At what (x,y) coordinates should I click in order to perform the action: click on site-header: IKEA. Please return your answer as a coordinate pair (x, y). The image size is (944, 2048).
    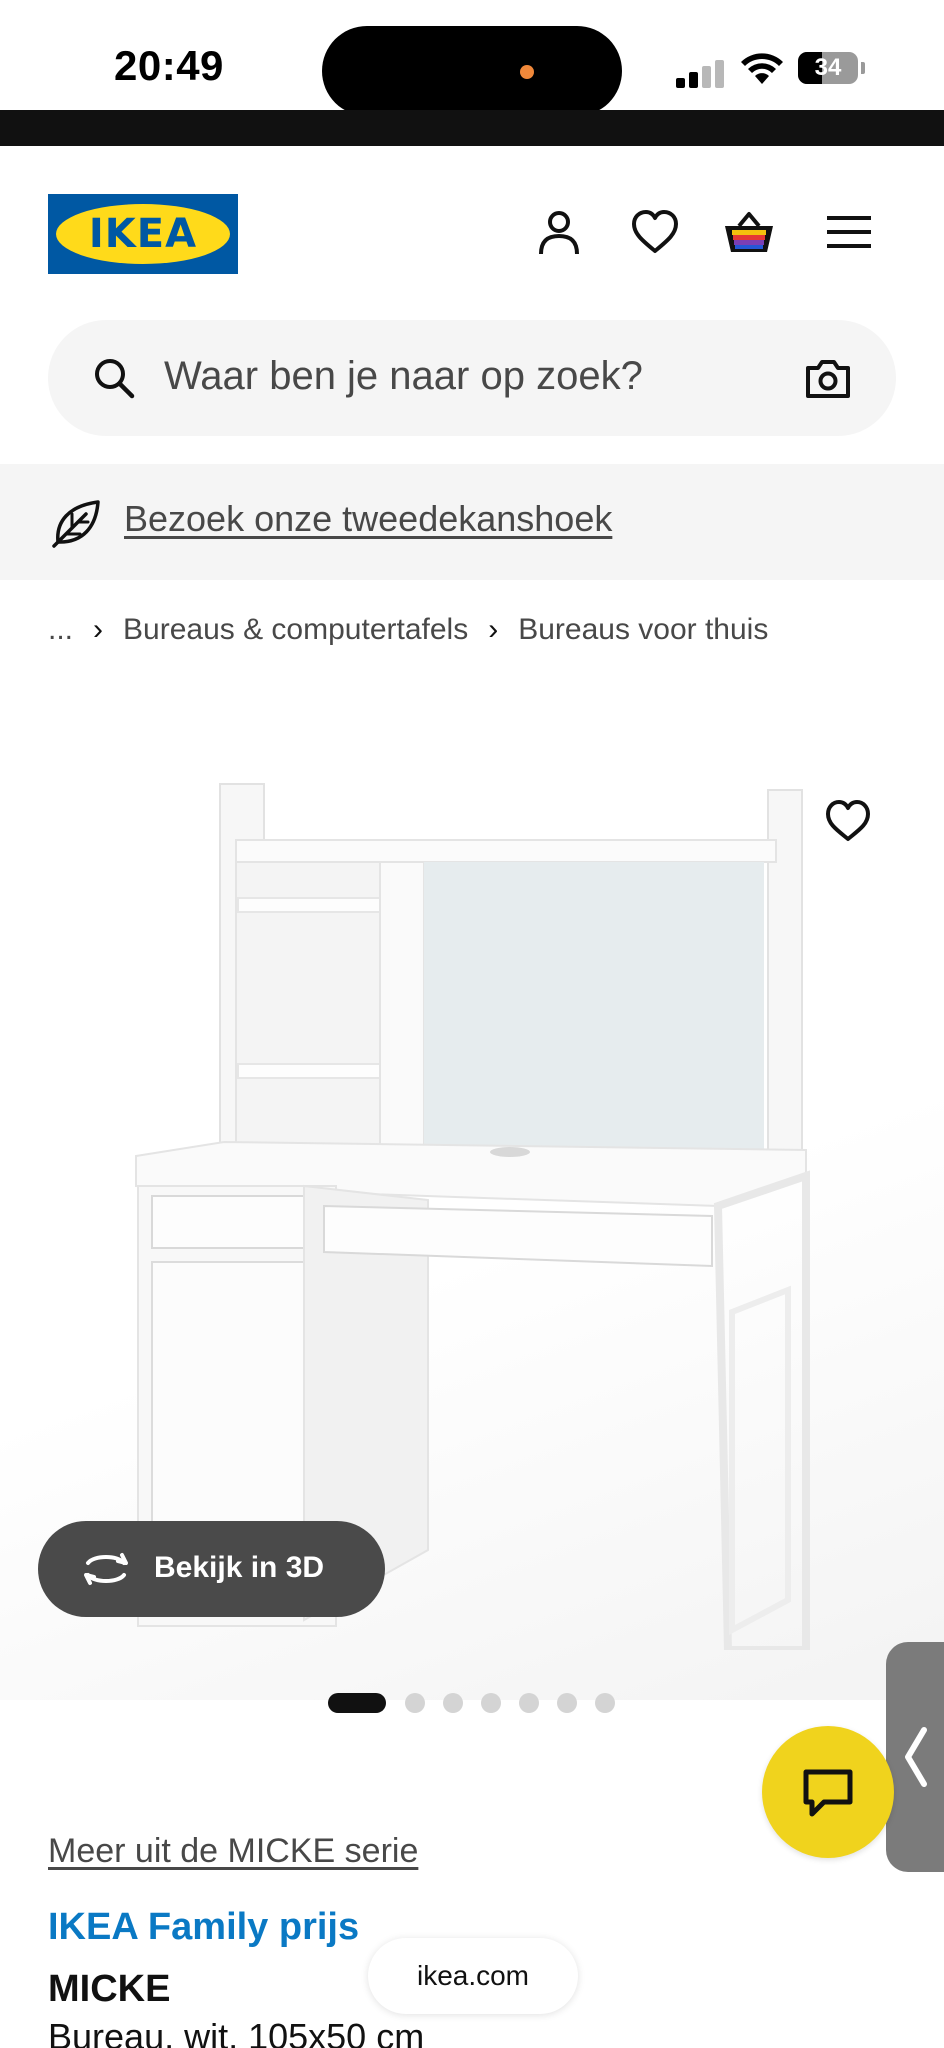
    Looking at the image, I should click on (472, 226).